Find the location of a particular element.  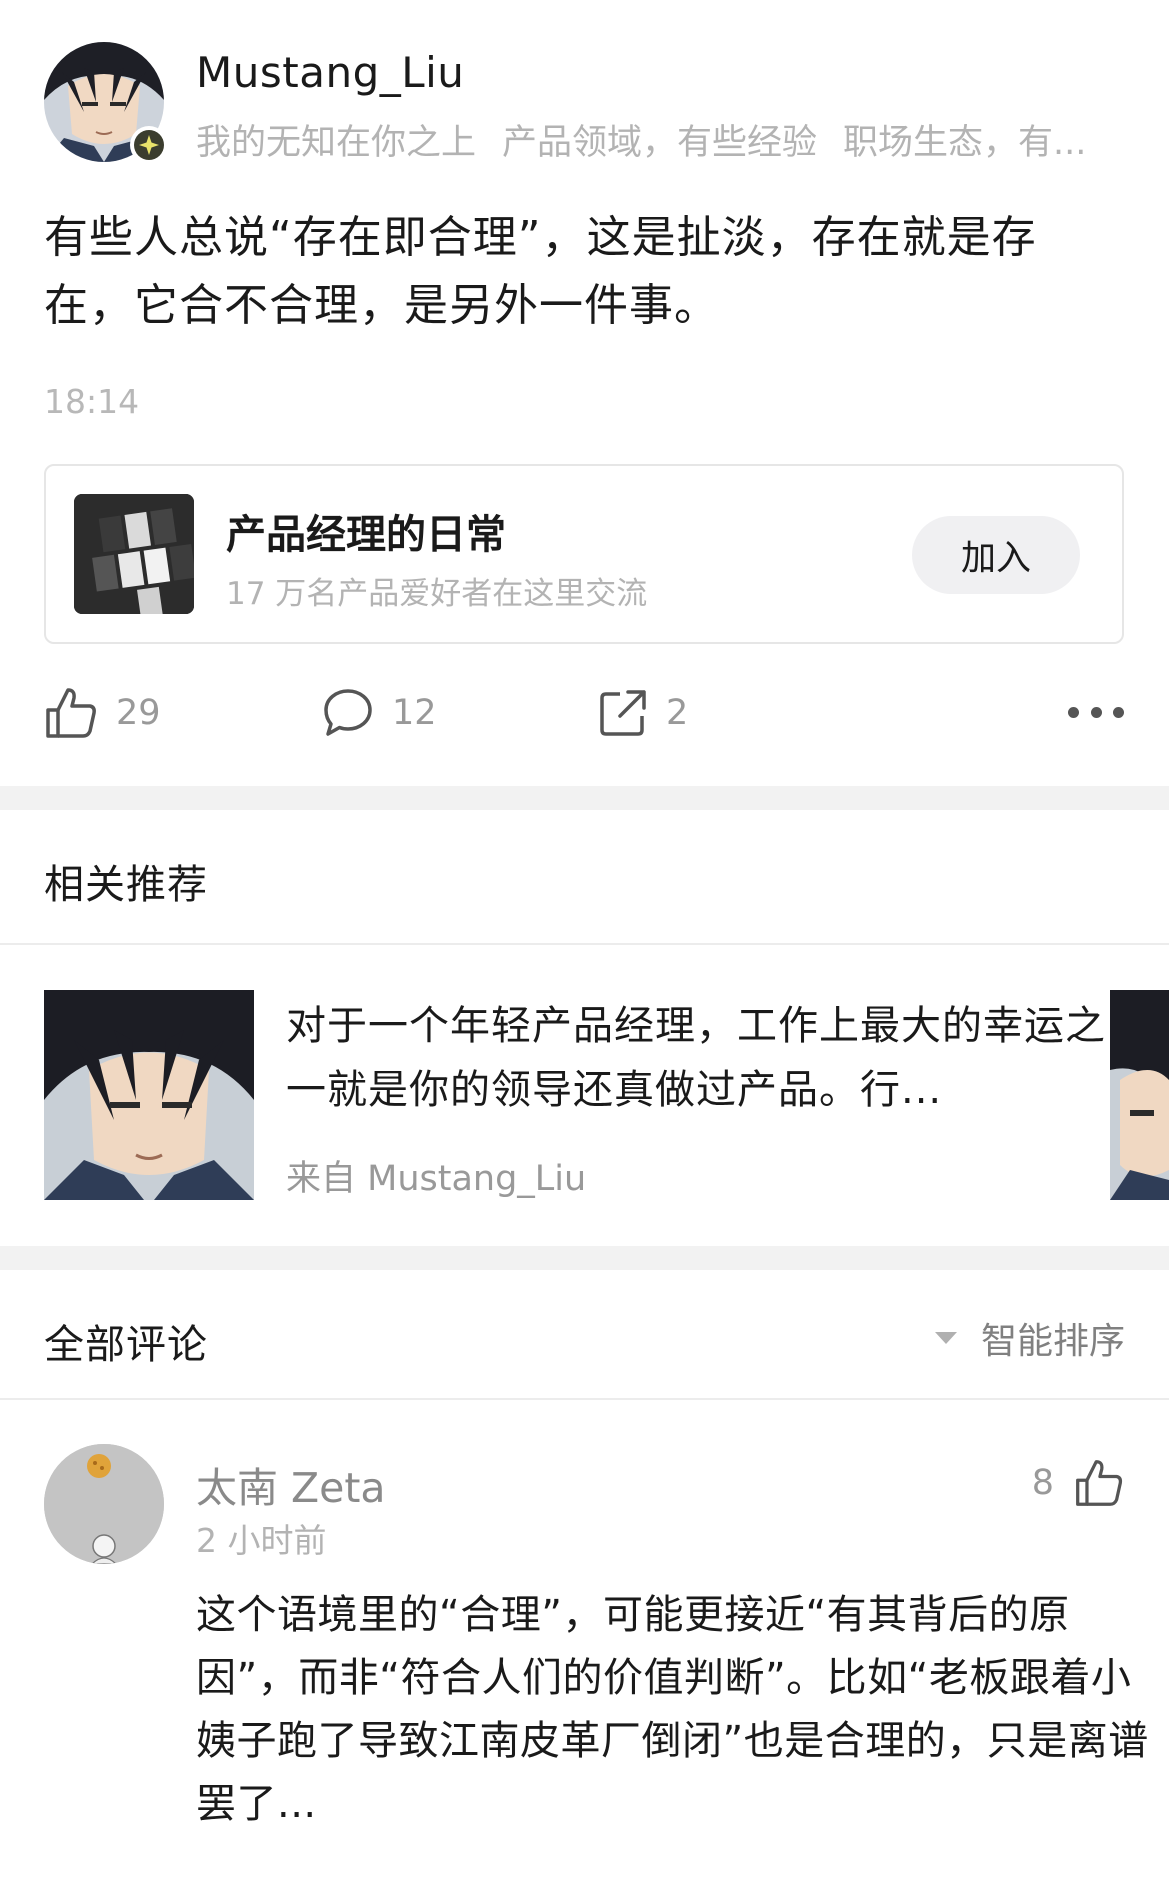

commenter-avatar is located at coordinates (104, 1504).